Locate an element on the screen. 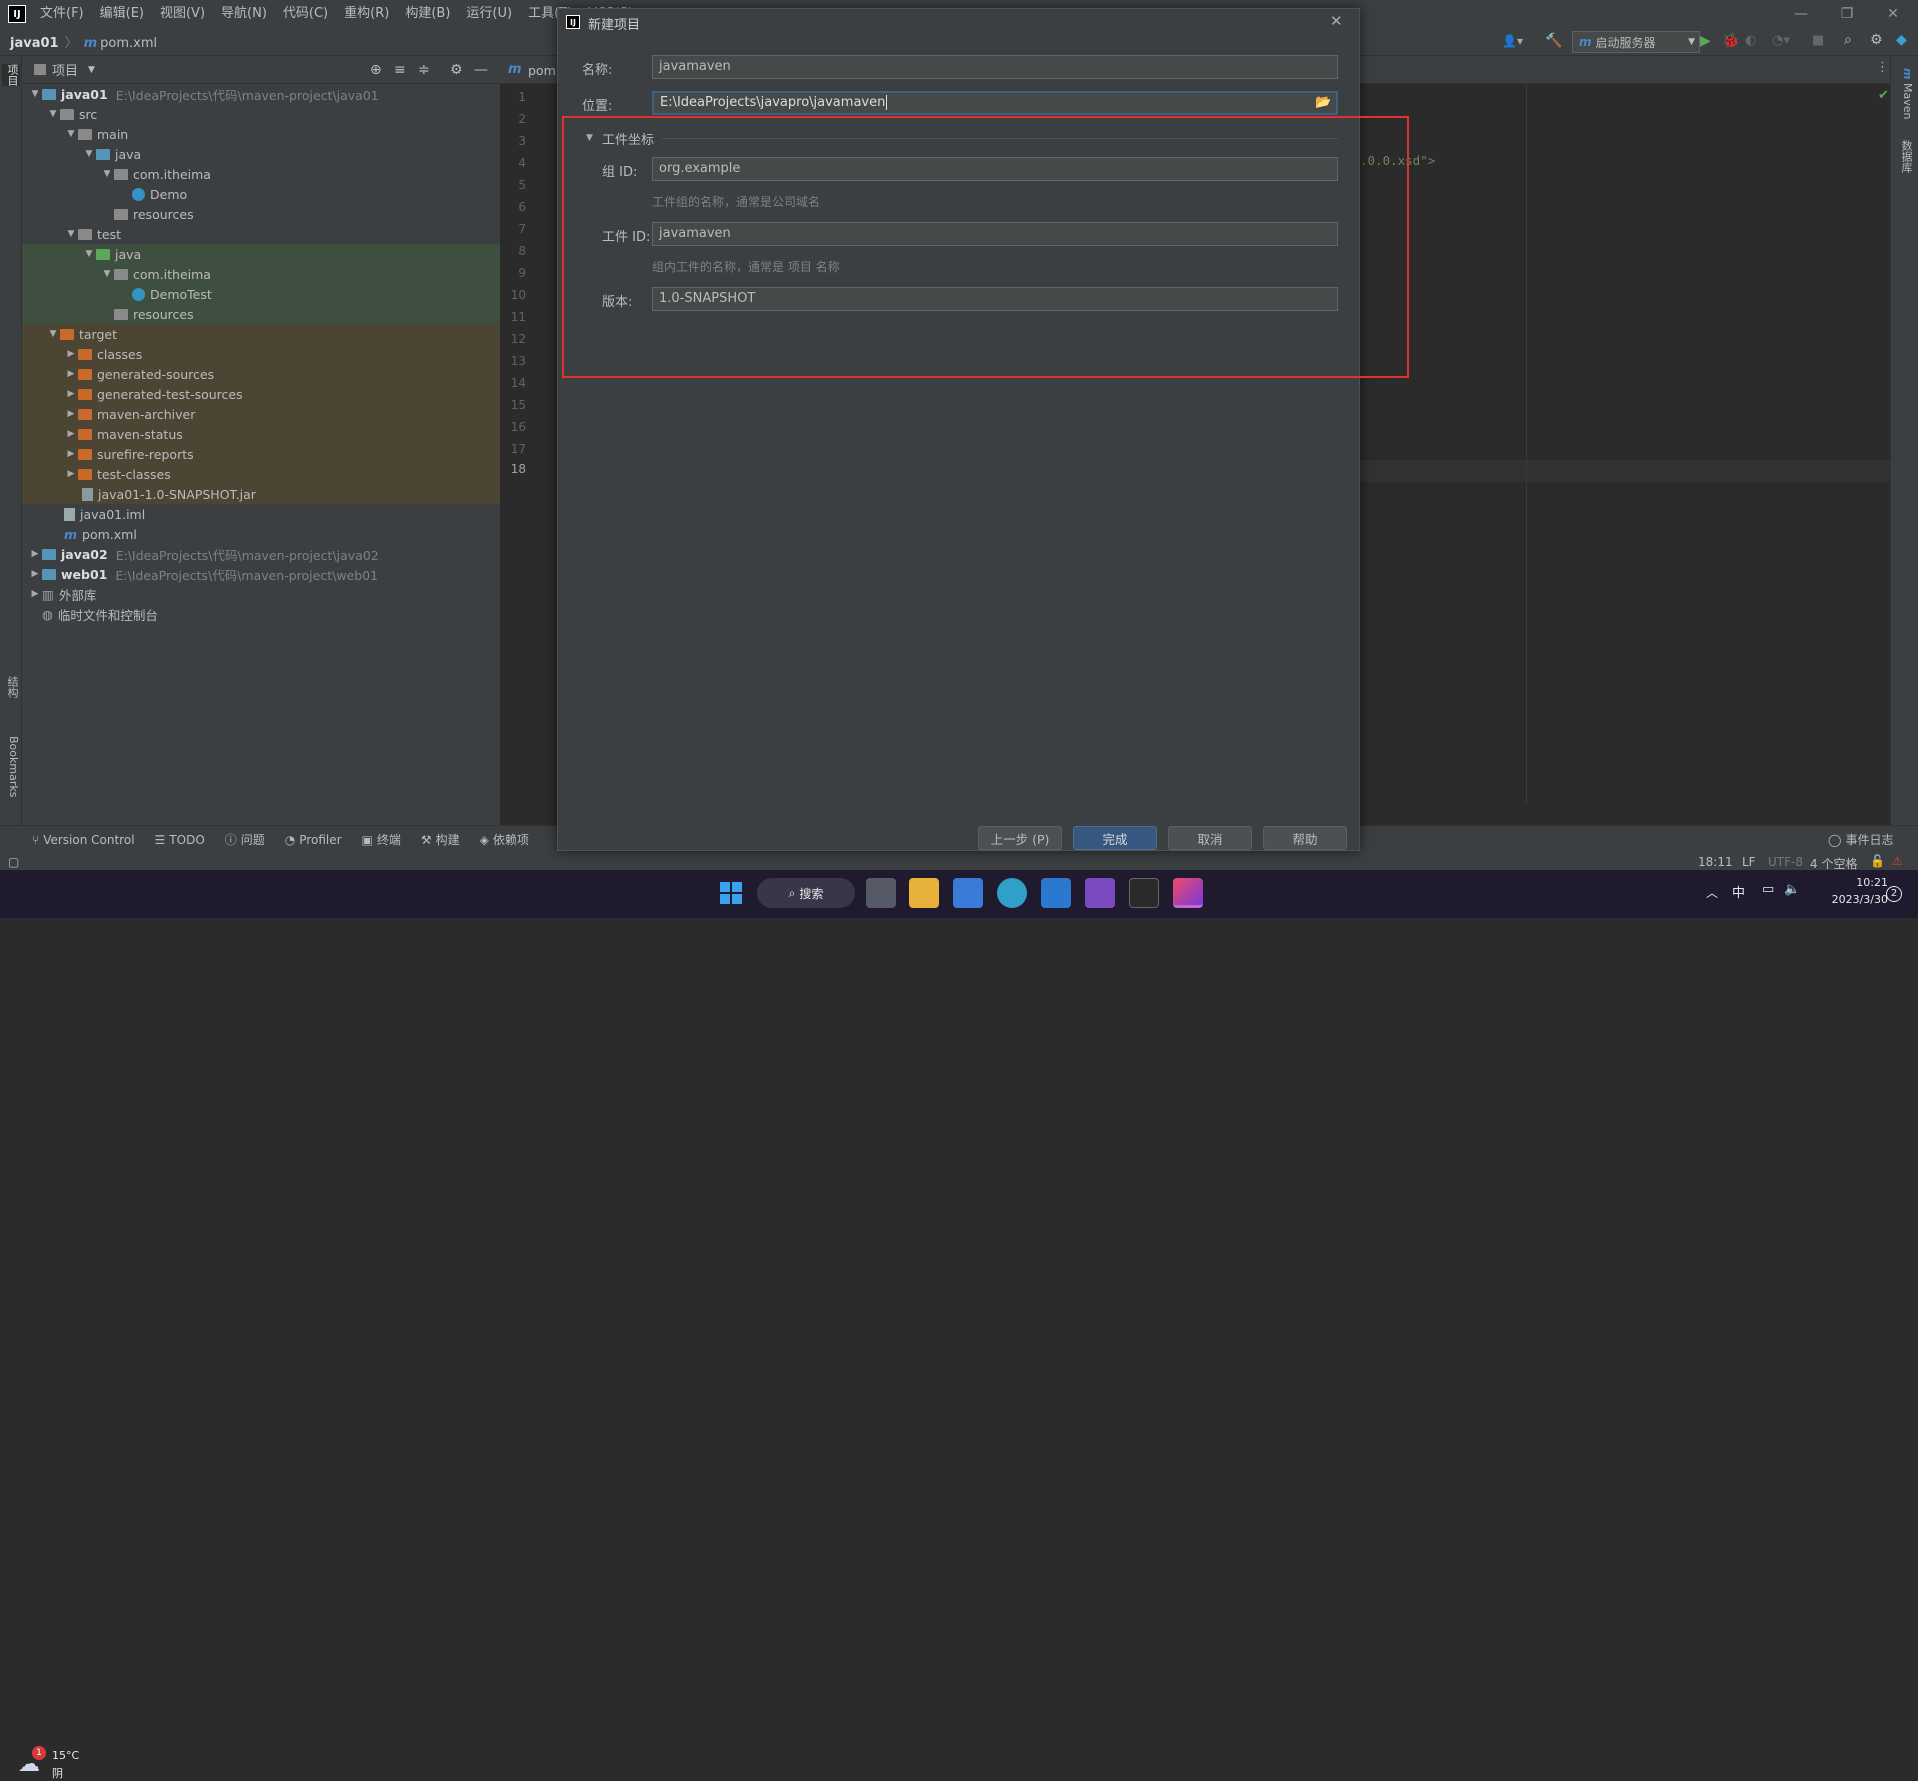  previous-button: 上一步 (P) is located at coordinates (1020, 838).